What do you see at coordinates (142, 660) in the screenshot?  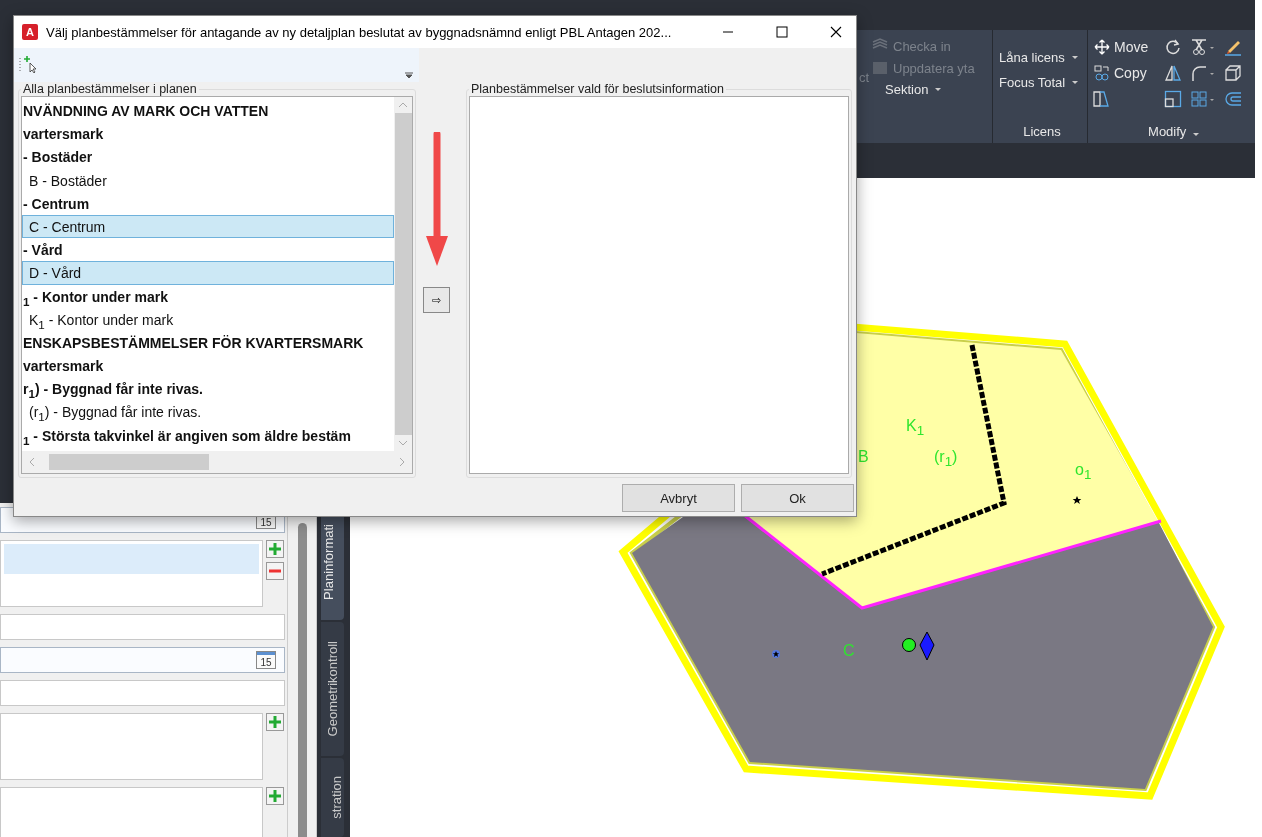 I see `input-field: 15` at bounding box center [142, 660].